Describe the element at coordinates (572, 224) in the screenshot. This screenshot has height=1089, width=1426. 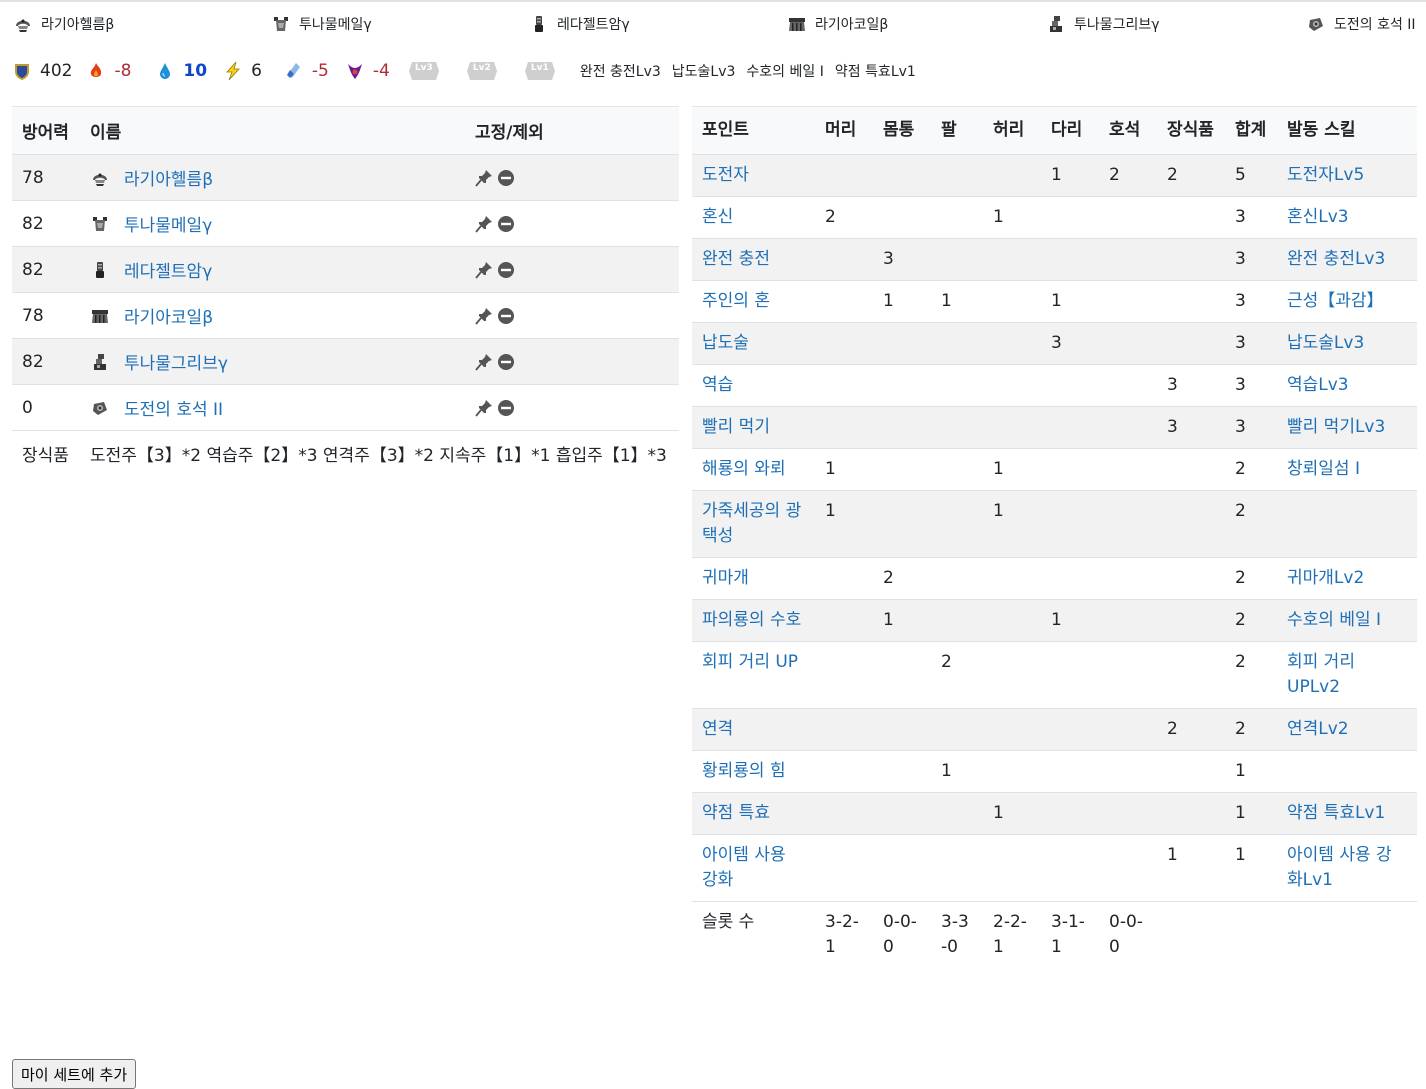
I see `fix-exclude-controls` at that location.